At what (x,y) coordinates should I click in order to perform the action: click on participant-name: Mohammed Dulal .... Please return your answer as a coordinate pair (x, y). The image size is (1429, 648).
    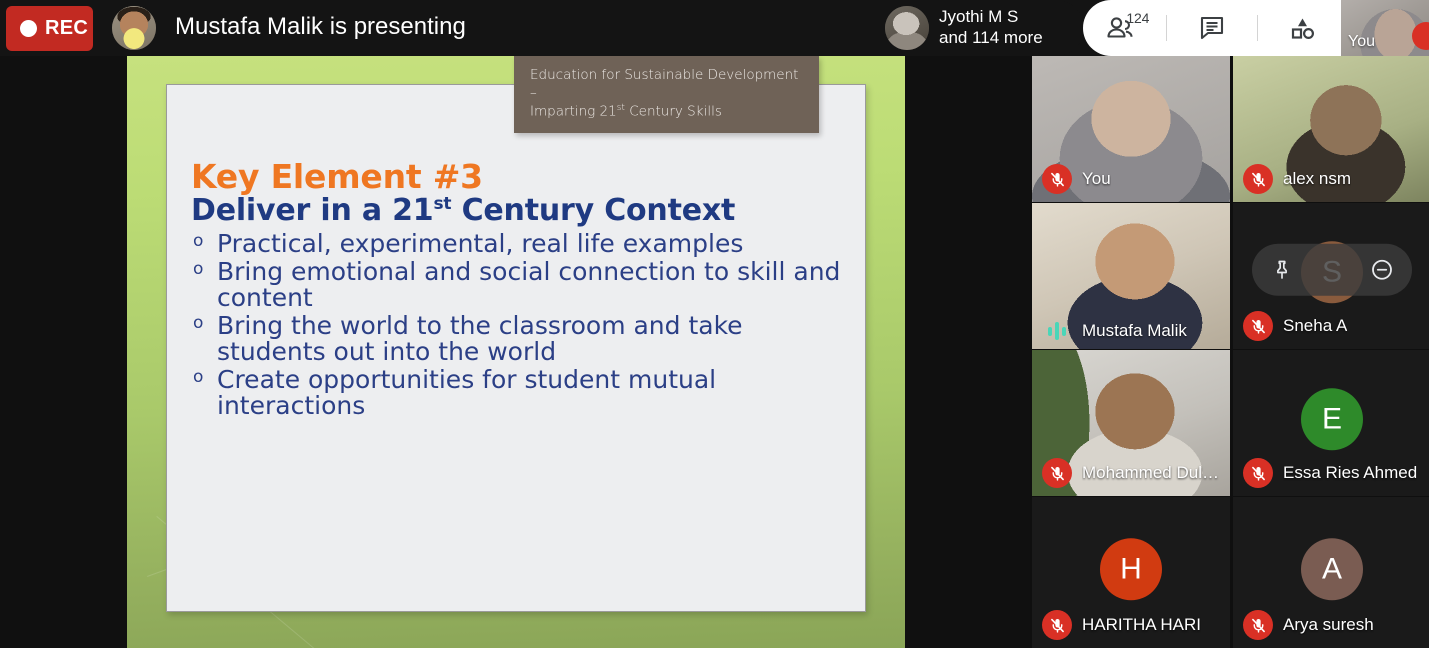
    Looking at the image, I should click on (1155, 472).